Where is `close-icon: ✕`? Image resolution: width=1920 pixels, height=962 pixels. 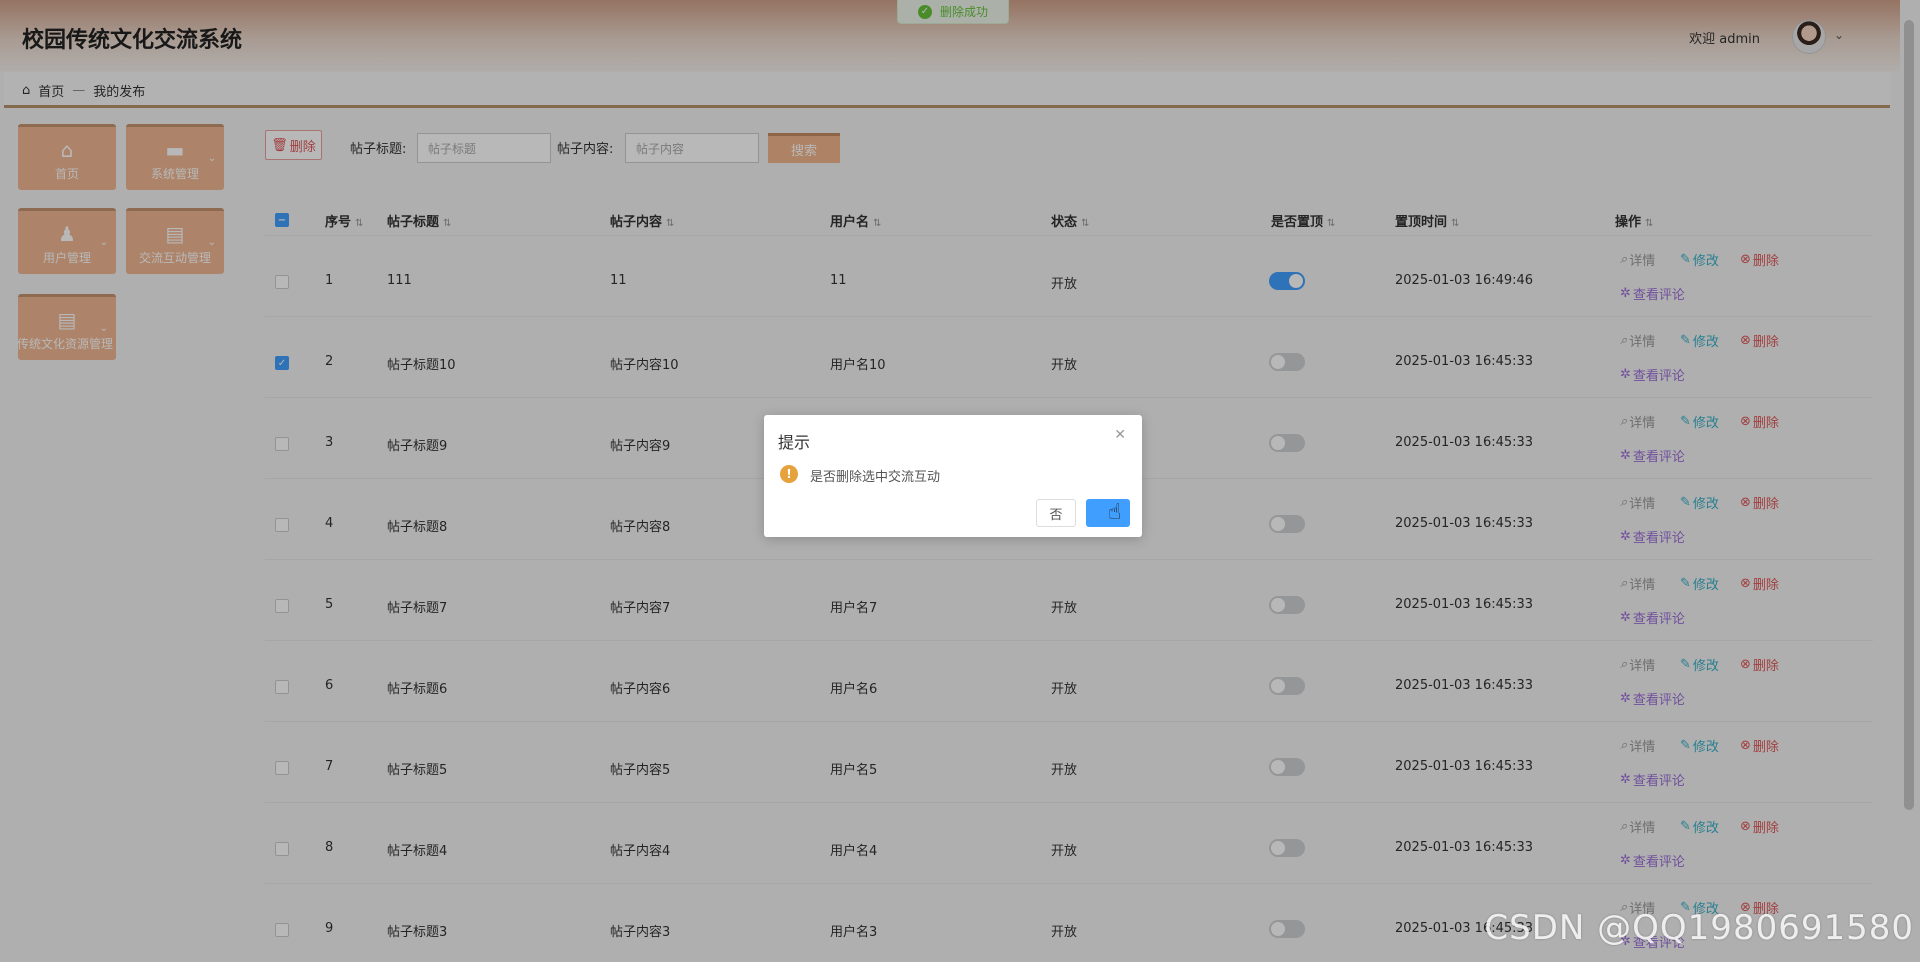 close-icon: ✕ is located at coordinates (1120, 435).